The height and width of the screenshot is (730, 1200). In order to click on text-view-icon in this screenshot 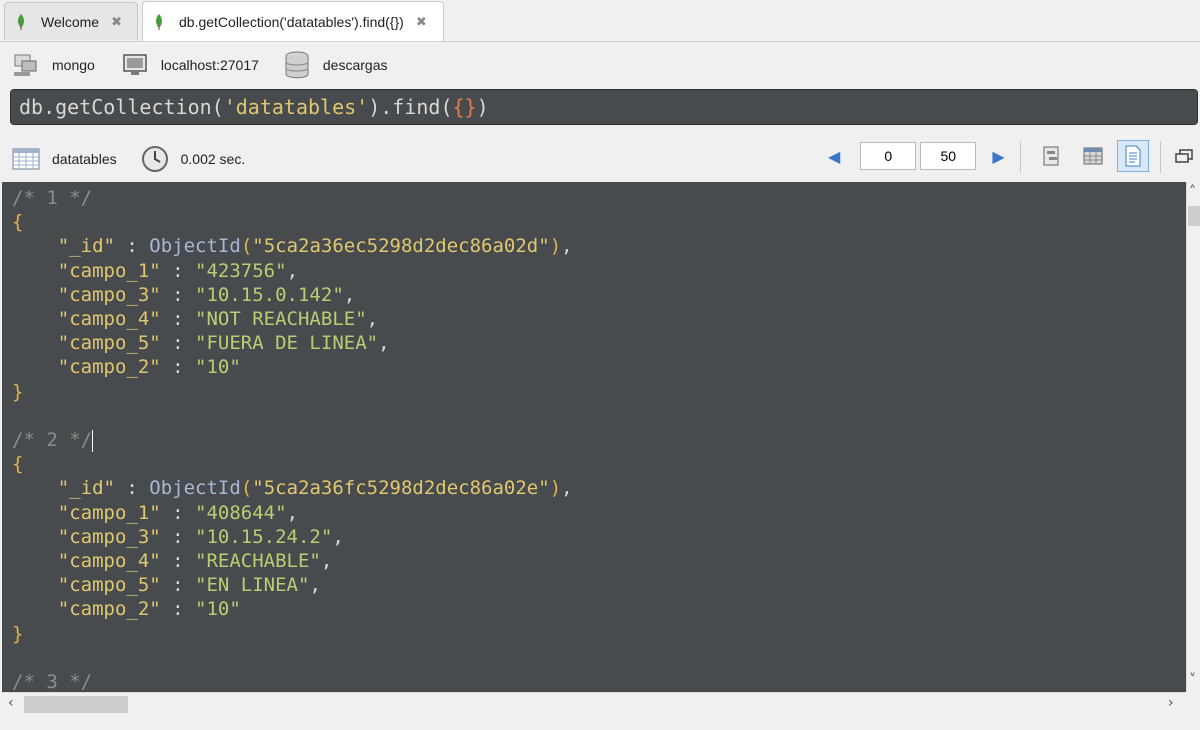, I will do `click(1133, 156)`.